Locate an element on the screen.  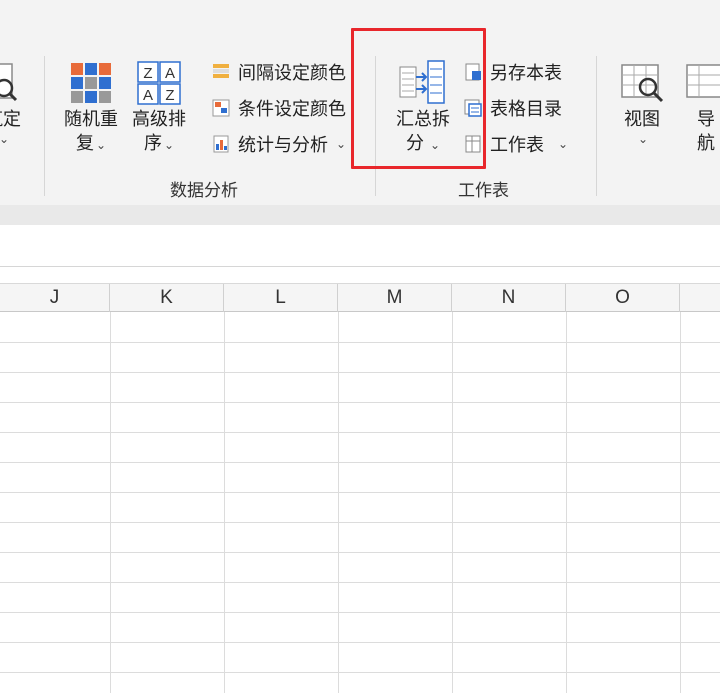
nav-label-2: 航 is located at coordinates (706, 143).